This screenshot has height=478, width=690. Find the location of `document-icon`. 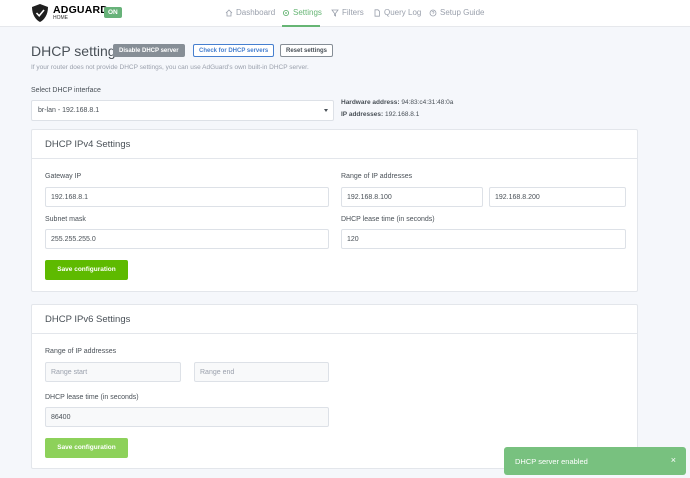

document-icon is located at coordinates (377, 12).